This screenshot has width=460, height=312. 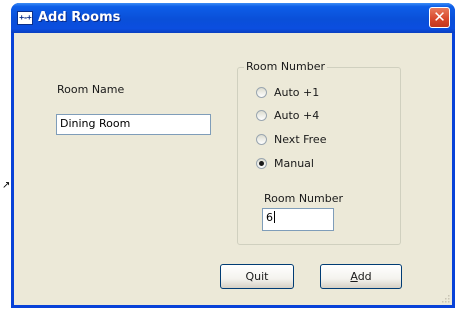 What do you see at coordinates (364, 276) in the screenshot?
I see `add-button-label: dd` at bounding box center [364, 276].